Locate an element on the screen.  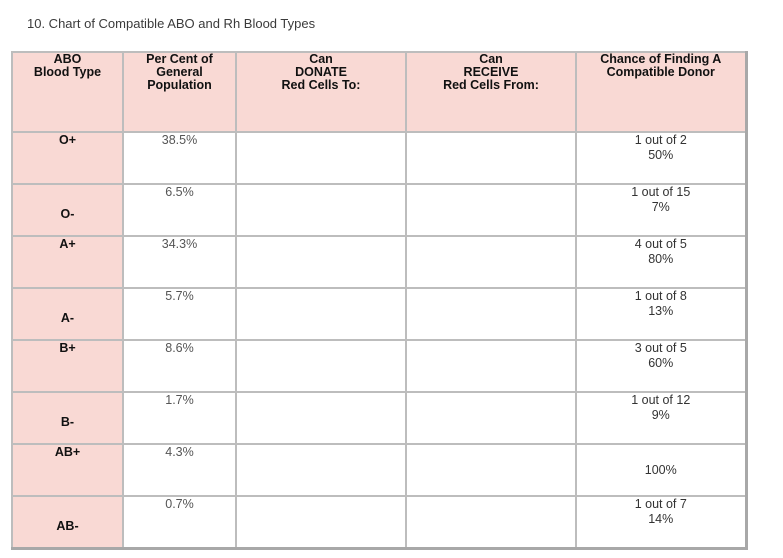
blood-type-cell: A- is located at coordinates (67, 314).